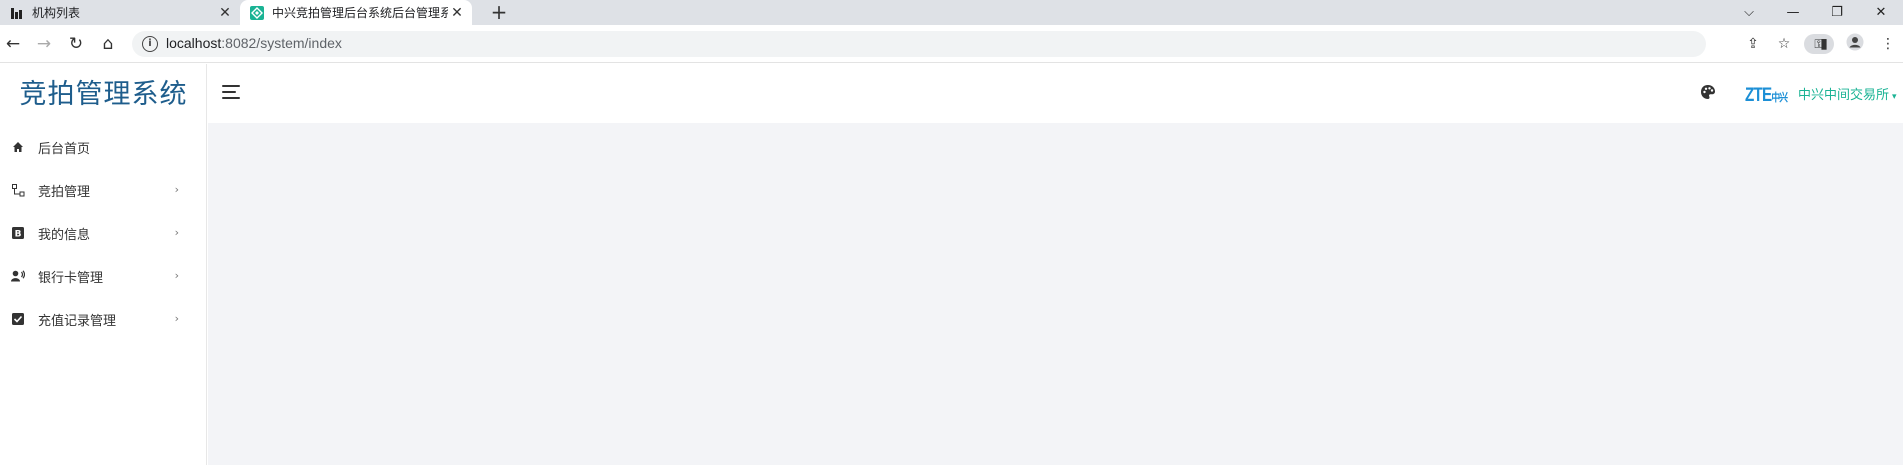  Describe the element at coordinates (17, 13) in the screenshot. I see `bar-chart-favicon-icon` at that location.